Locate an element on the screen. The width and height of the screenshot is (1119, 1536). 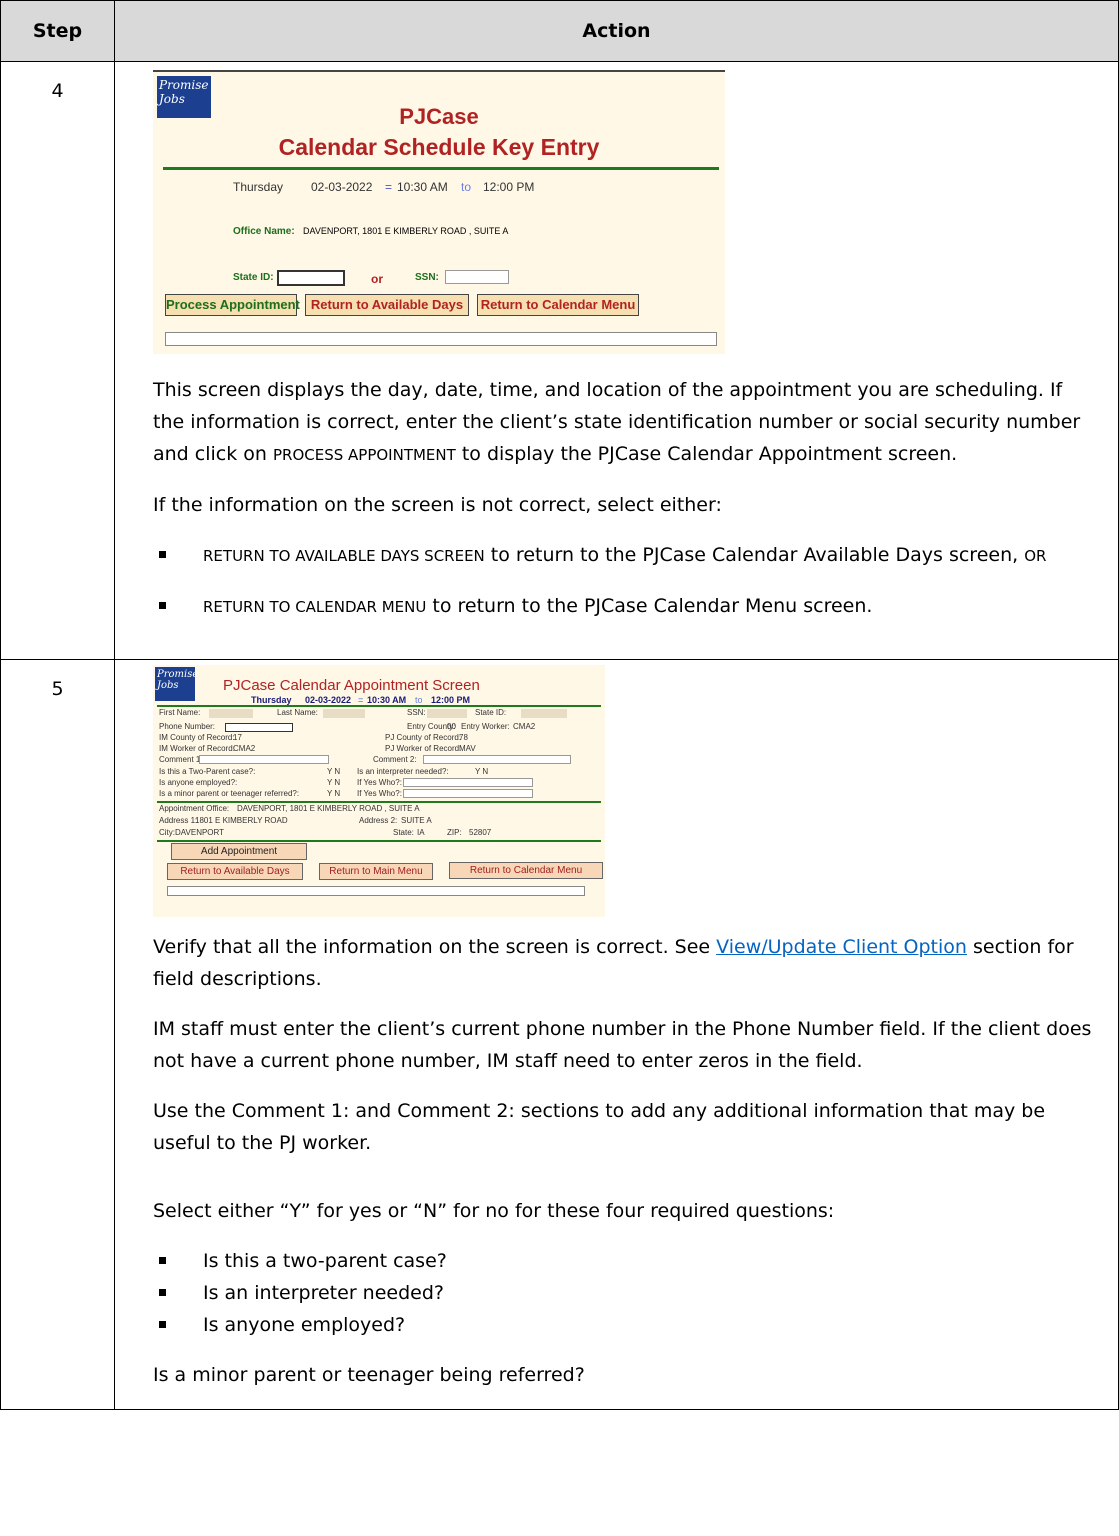
equals-sign: = is located at coordinates (389, 187).